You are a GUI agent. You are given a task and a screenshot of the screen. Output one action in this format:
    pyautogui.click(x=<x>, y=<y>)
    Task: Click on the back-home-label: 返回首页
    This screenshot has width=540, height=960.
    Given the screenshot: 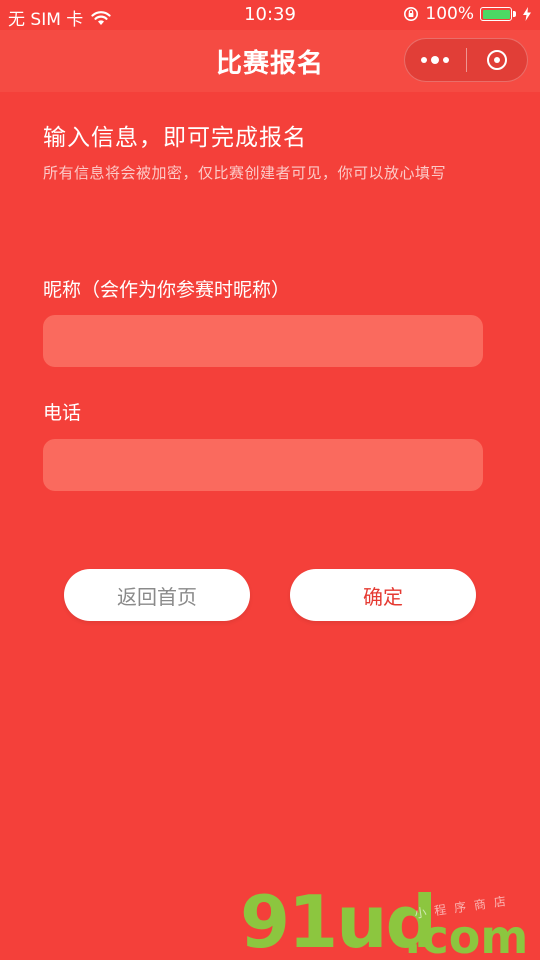 What is the action you would take?
    pyautogui.click(x=157, y=596)
    